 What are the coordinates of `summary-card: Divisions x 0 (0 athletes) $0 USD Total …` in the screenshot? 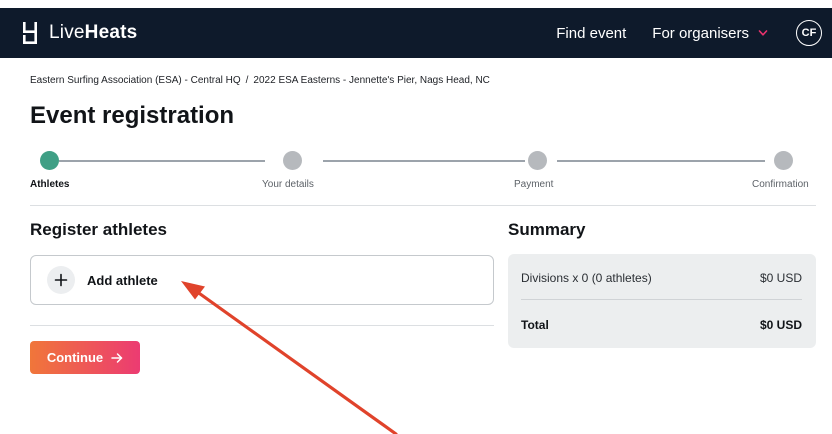 It's located at (662, 301).